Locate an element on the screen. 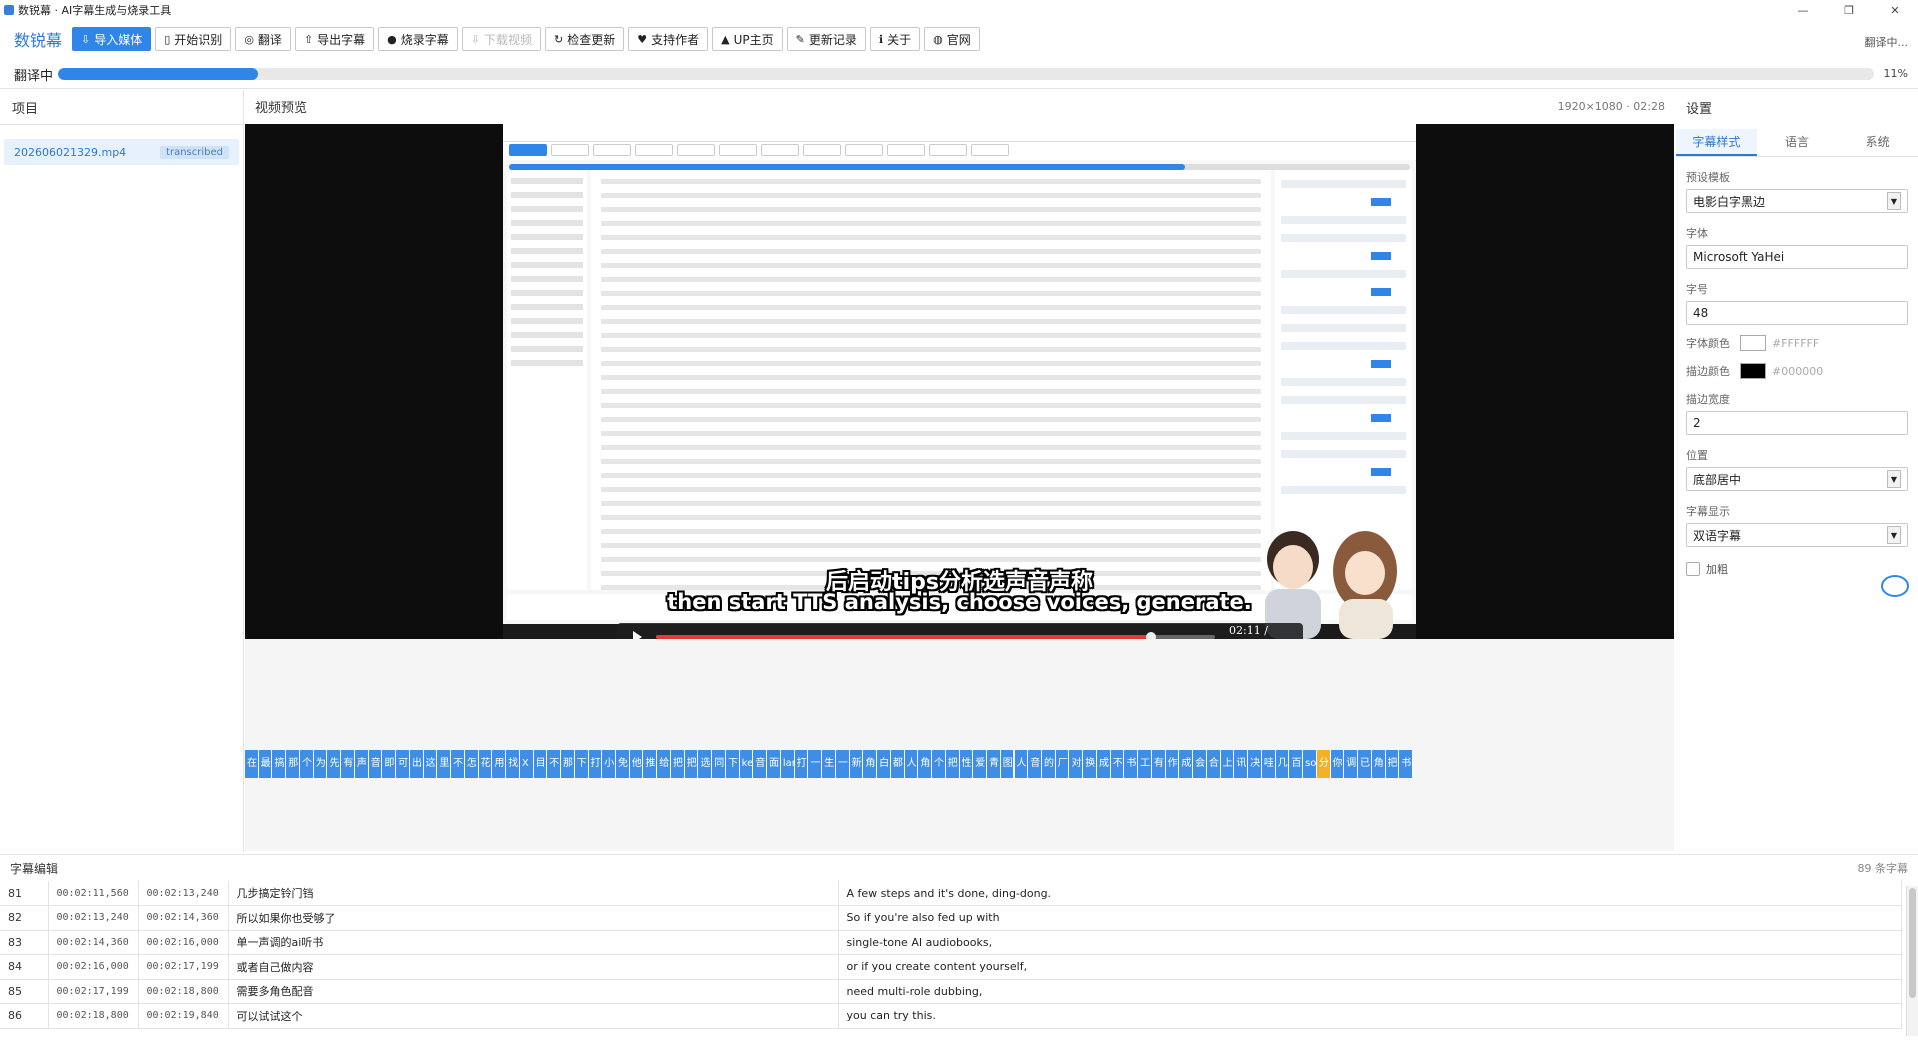 The image size is (1918, 1042). edit-button: ✎ 更新记录 is located at coordinates (826, 39).